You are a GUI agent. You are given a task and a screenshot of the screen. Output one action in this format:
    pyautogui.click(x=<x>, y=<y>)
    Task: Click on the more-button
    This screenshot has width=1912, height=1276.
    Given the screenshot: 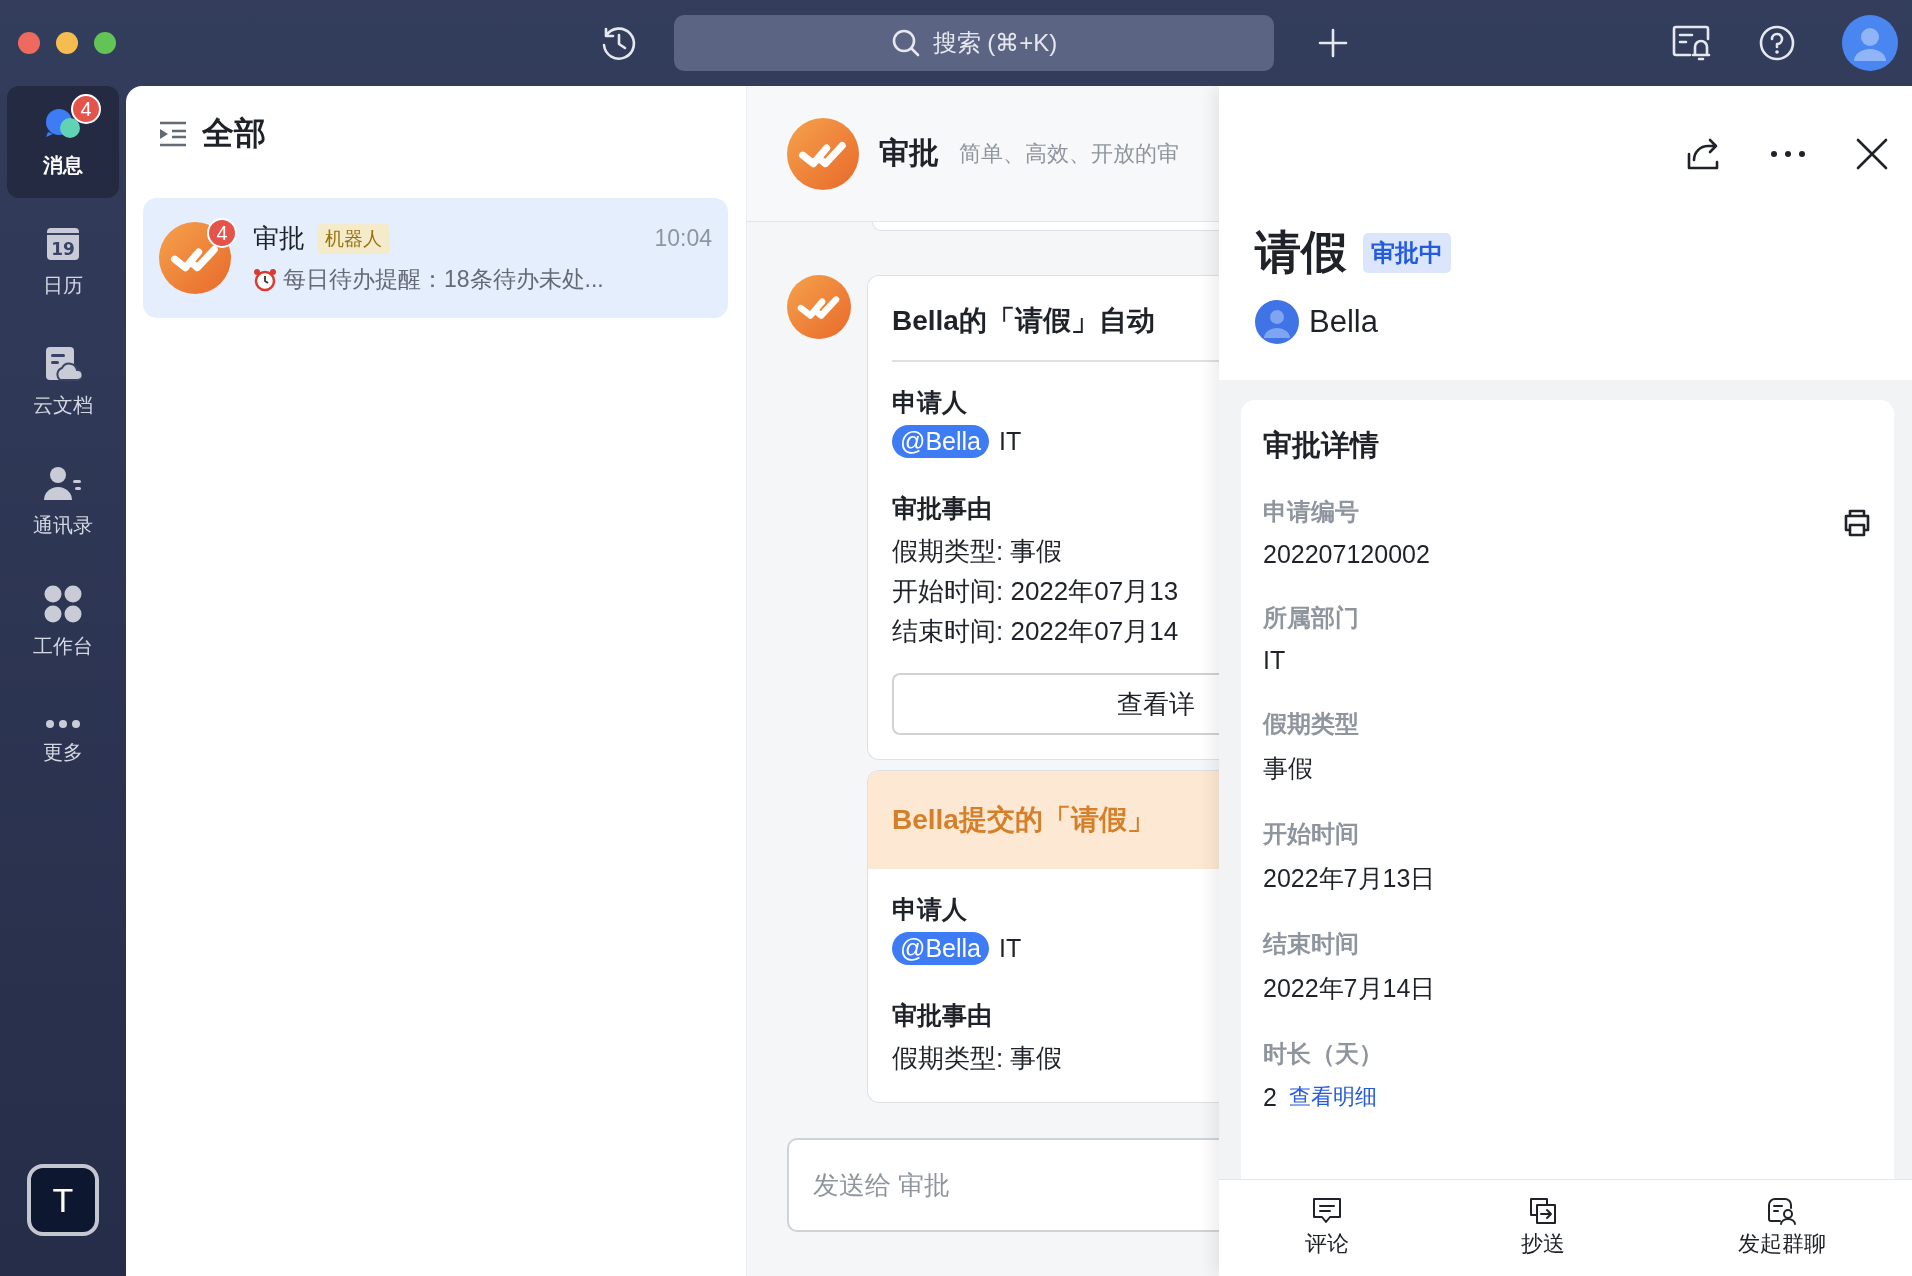 What is the action you would take?
    pyautogui.click(x=1788, y=154)
    